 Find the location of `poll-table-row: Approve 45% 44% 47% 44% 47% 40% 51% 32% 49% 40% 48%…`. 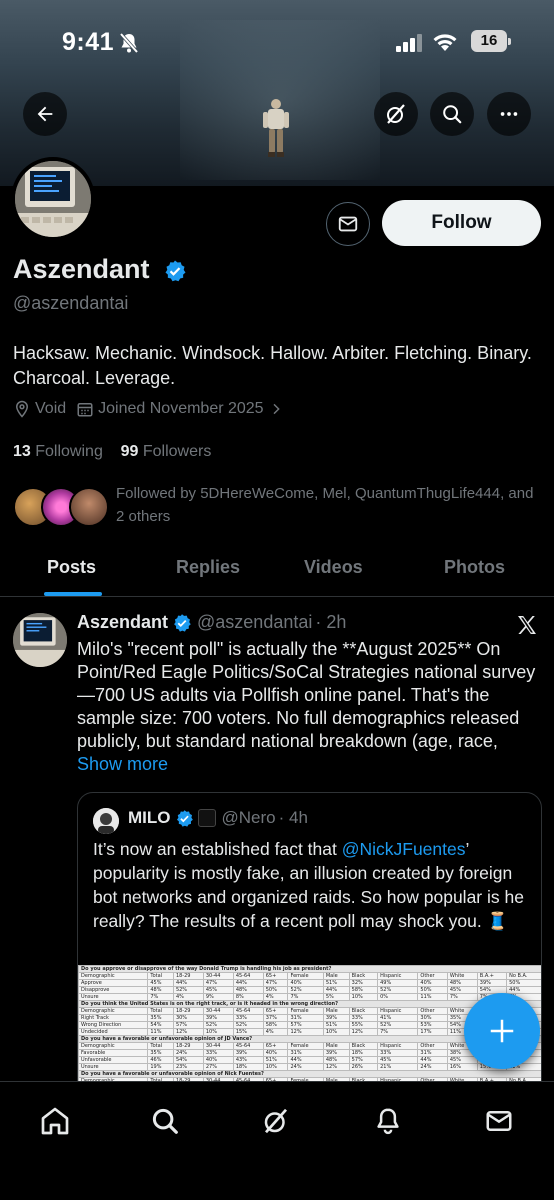

poll-table-row: Approve 45% 44% 47% 44% 47% 40% 51% 32% 49% 40% 48%… is located at coordinates (309, 983).